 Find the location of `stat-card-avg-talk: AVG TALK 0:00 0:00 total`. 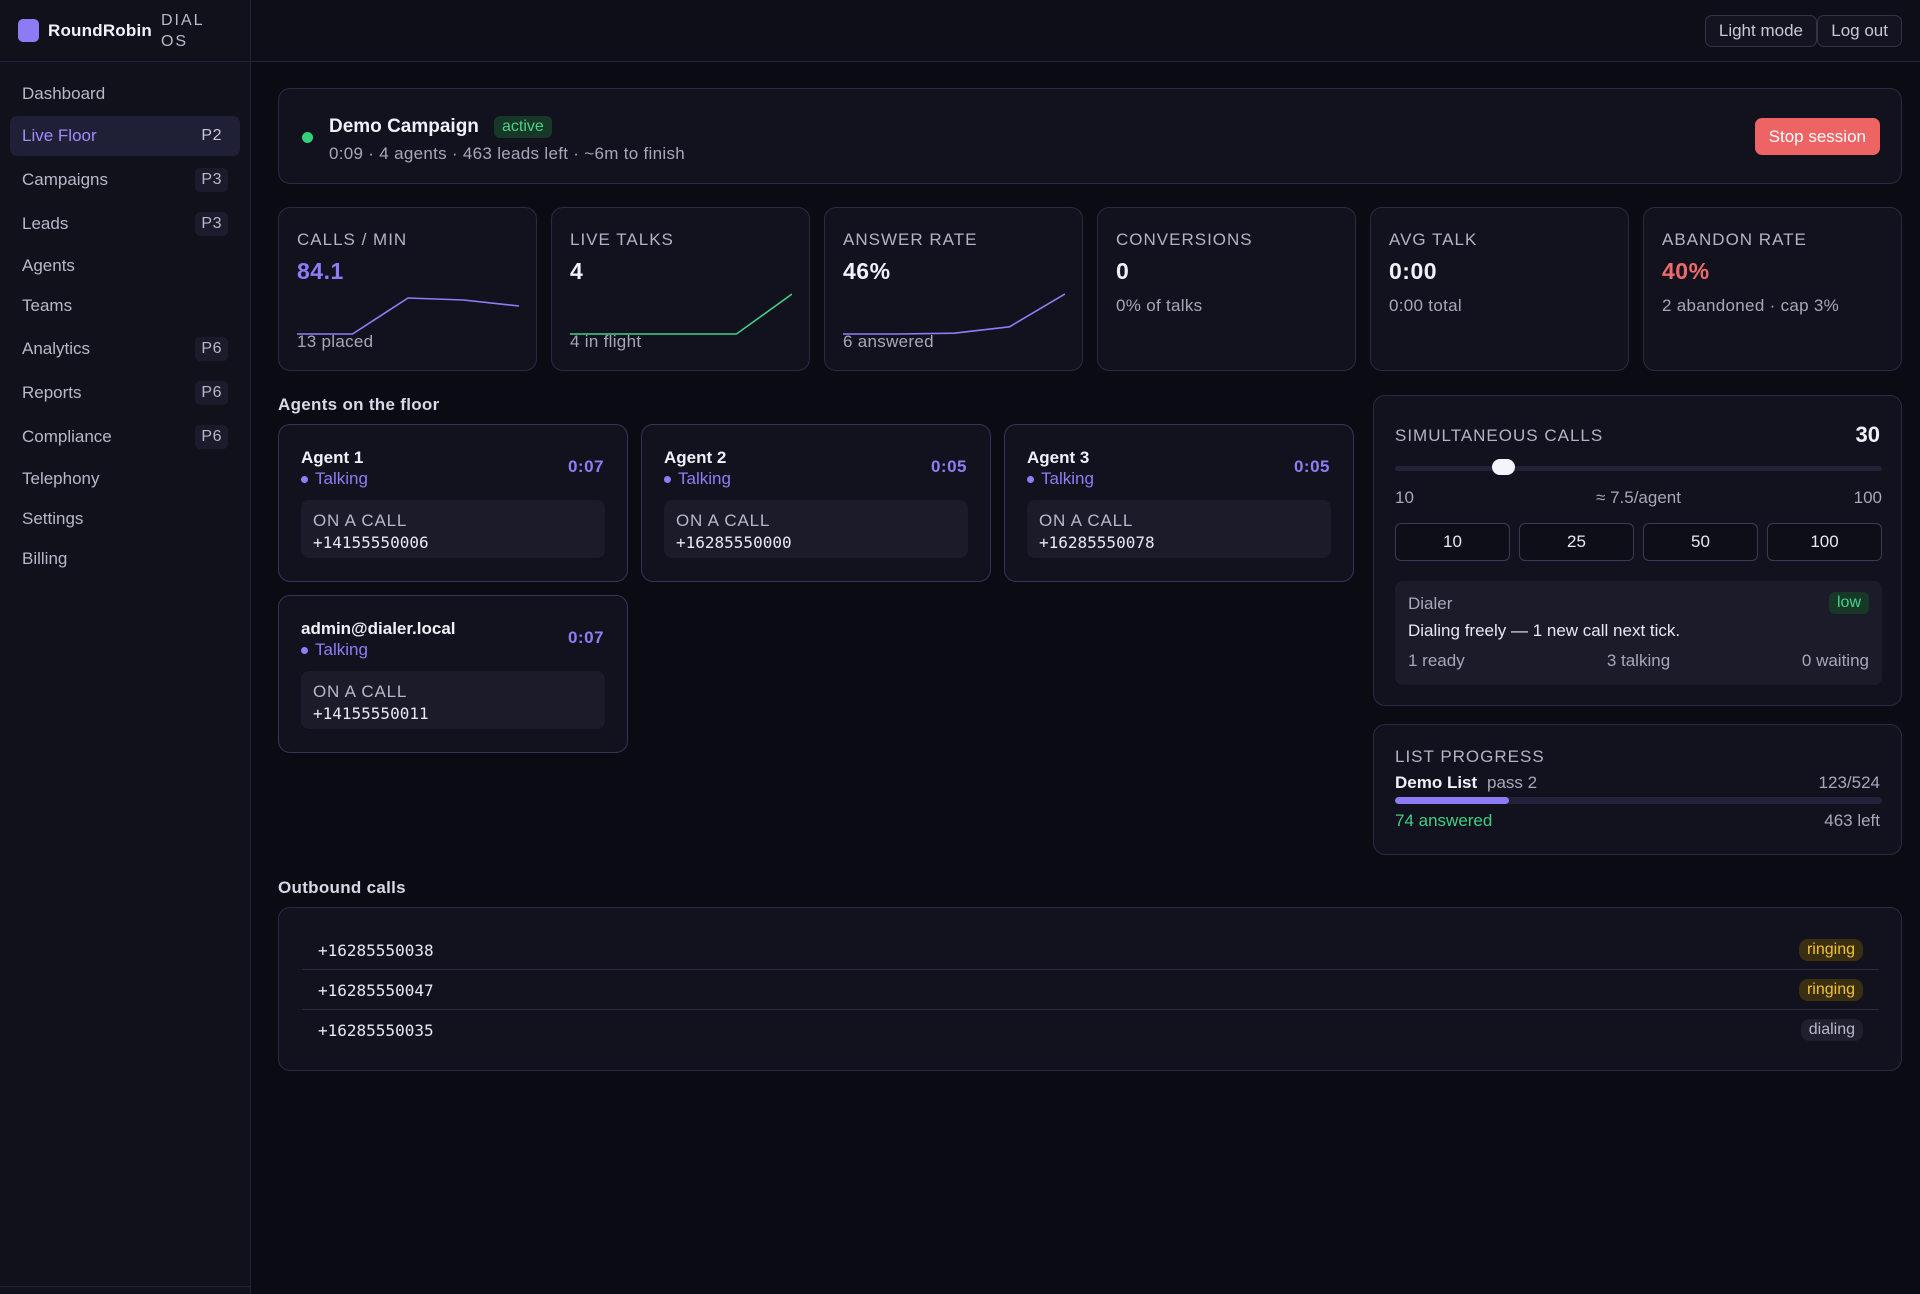

stat-card-avg-talk: AVG TALK 0:00 0:00 total is located at coordinates (1499, 289).